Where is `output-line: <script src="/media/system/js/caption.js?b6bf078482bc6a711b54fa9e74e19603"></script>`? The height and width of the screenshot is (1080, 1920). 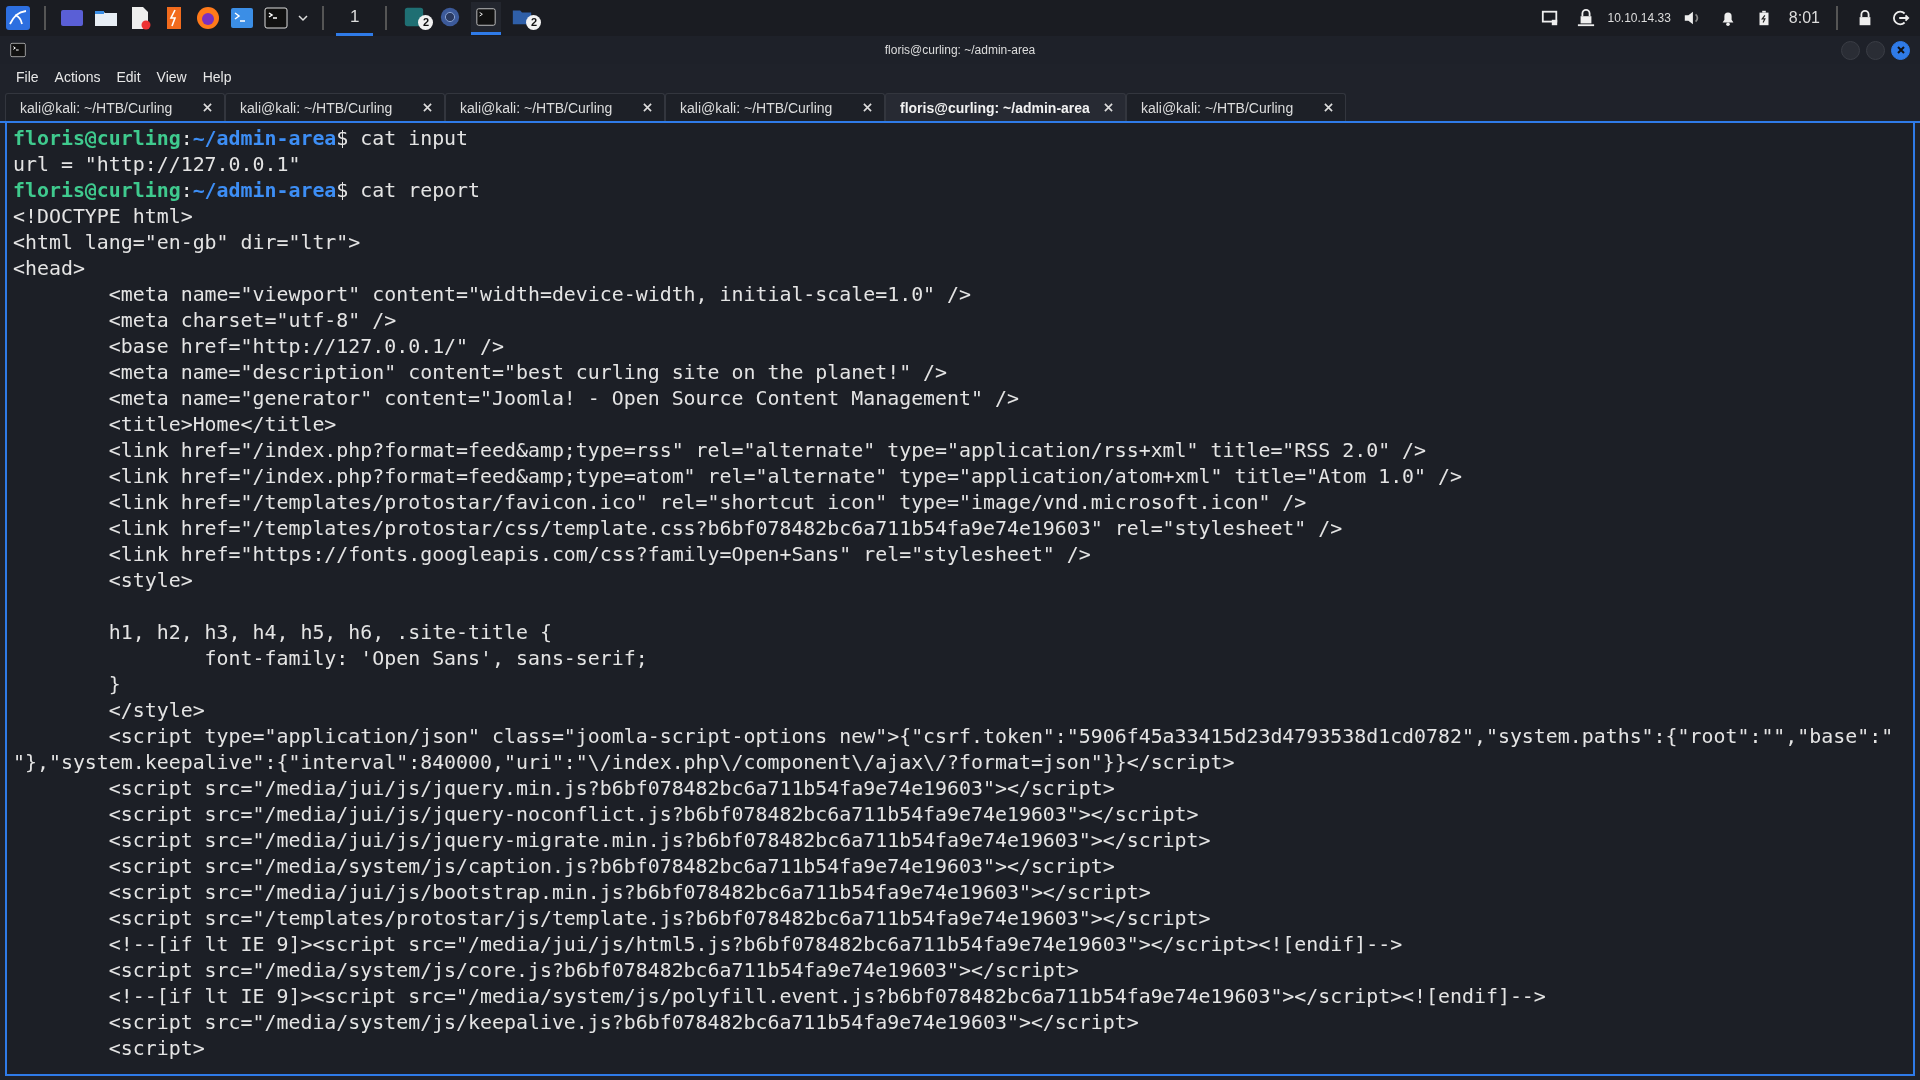 output-line: <script src="/media/system/js/caption.js?b6bf078482bc6a711b54fa9e74e19603"></script> is located at coordinates (611, 866).